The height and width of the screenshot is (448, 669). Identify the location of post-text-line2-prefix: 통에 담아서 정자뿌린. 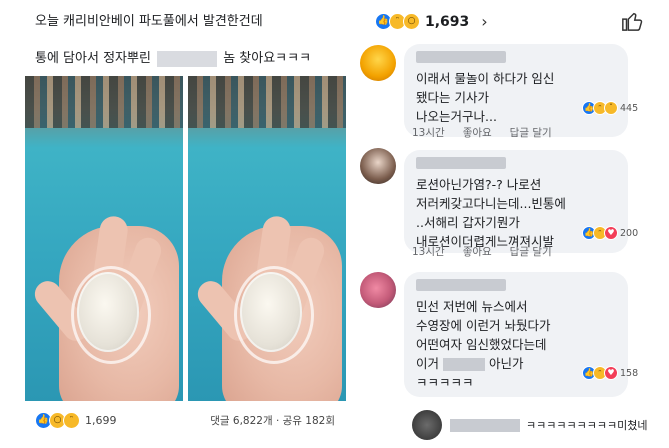
(93, 58).